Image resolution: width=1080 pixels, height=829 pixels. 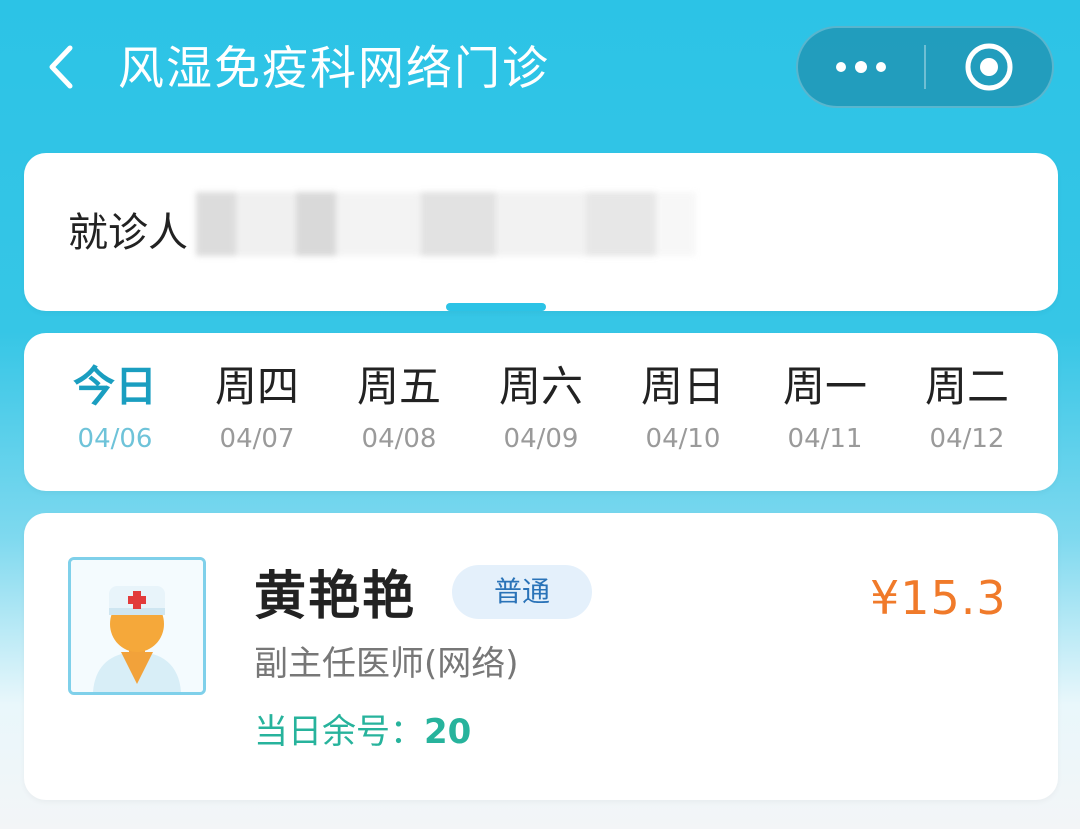 I want to click on mini-program-capsule, so click(x=925, y=67).